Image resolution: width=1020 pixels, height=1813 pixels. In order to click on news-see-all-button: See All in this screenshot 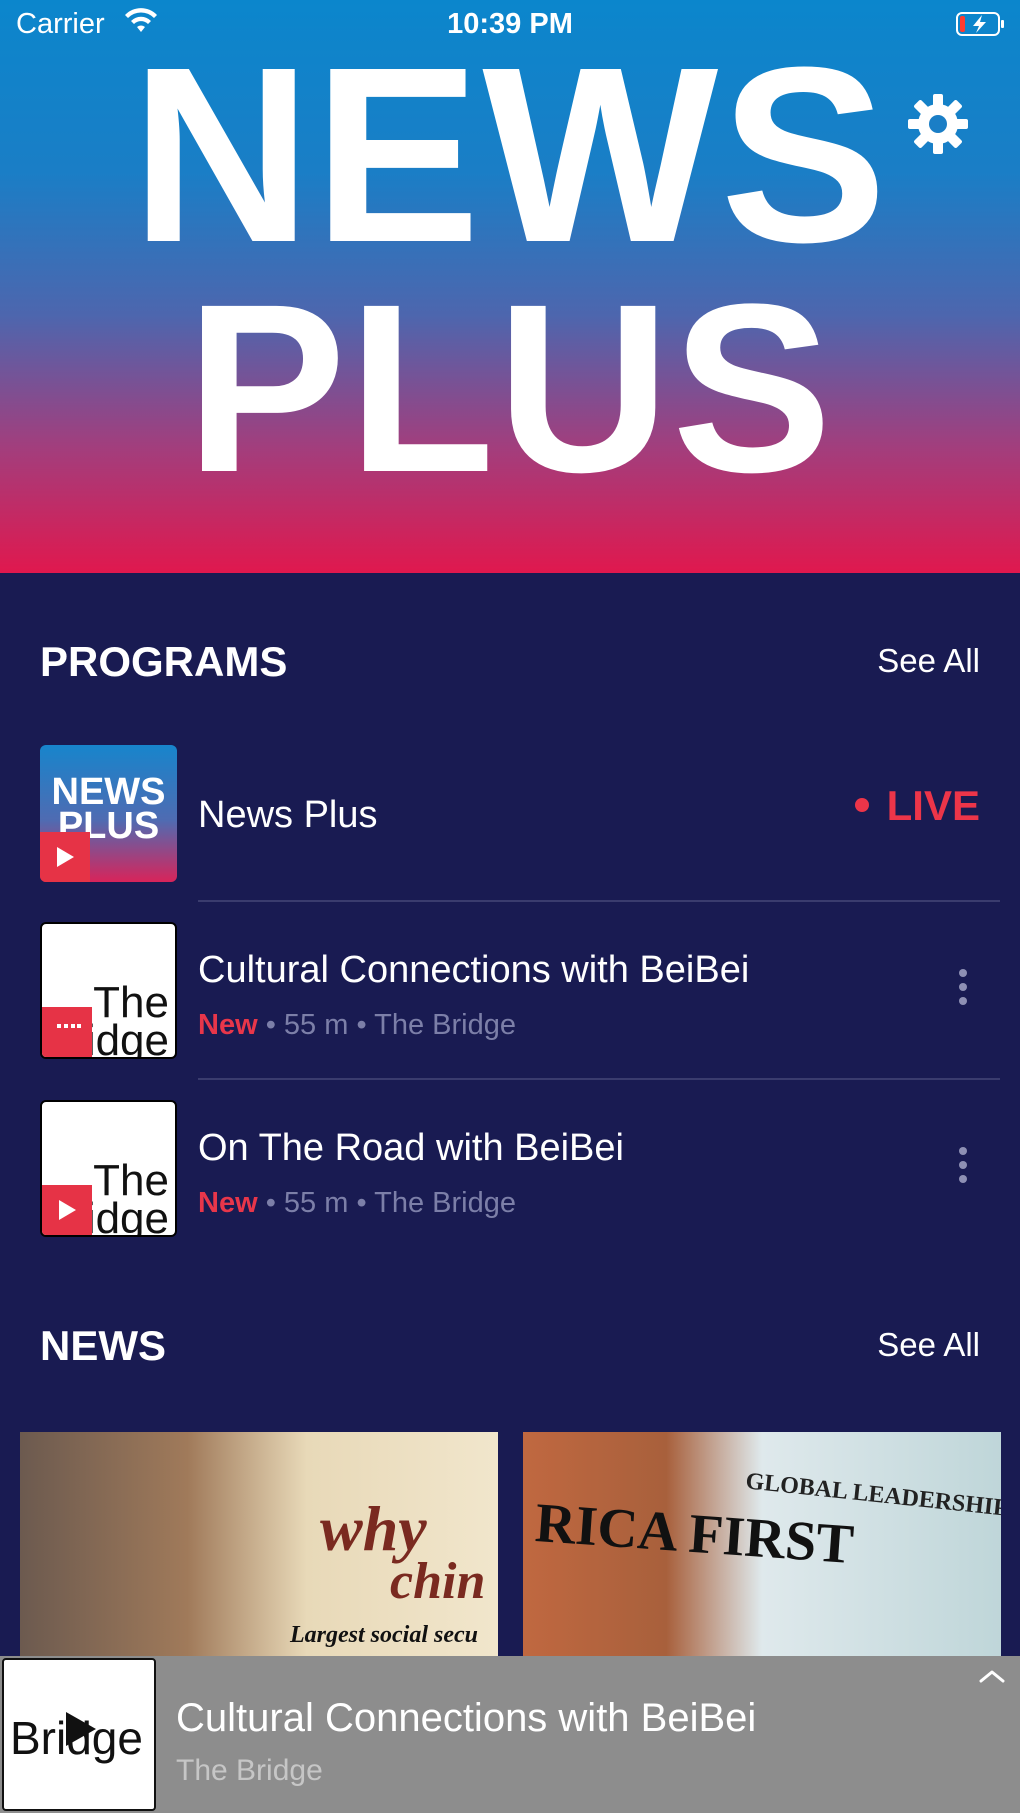, I will do `click(928, 1345)`.